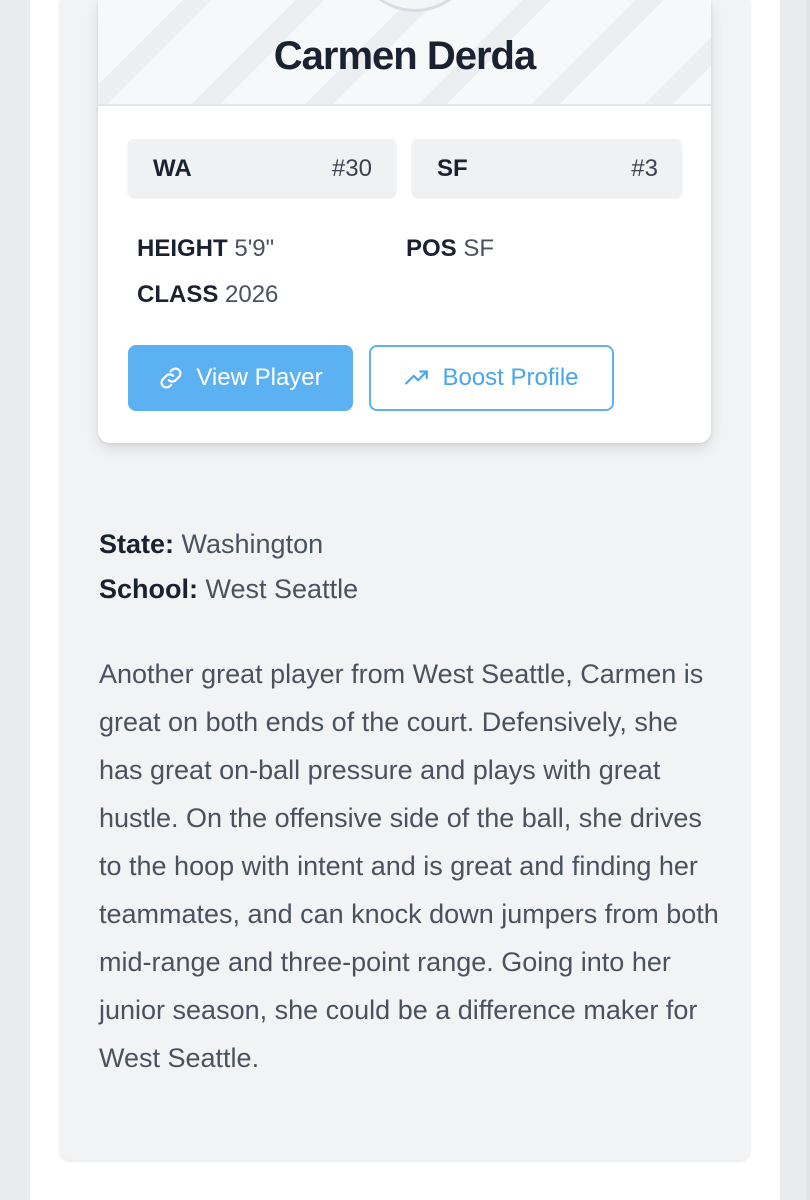 The width and height of the screenshot is (810, 1200). What do you see at coordinates (415, 6) in the screenshot?
I see `avatar` at bounding box center [415, 6].